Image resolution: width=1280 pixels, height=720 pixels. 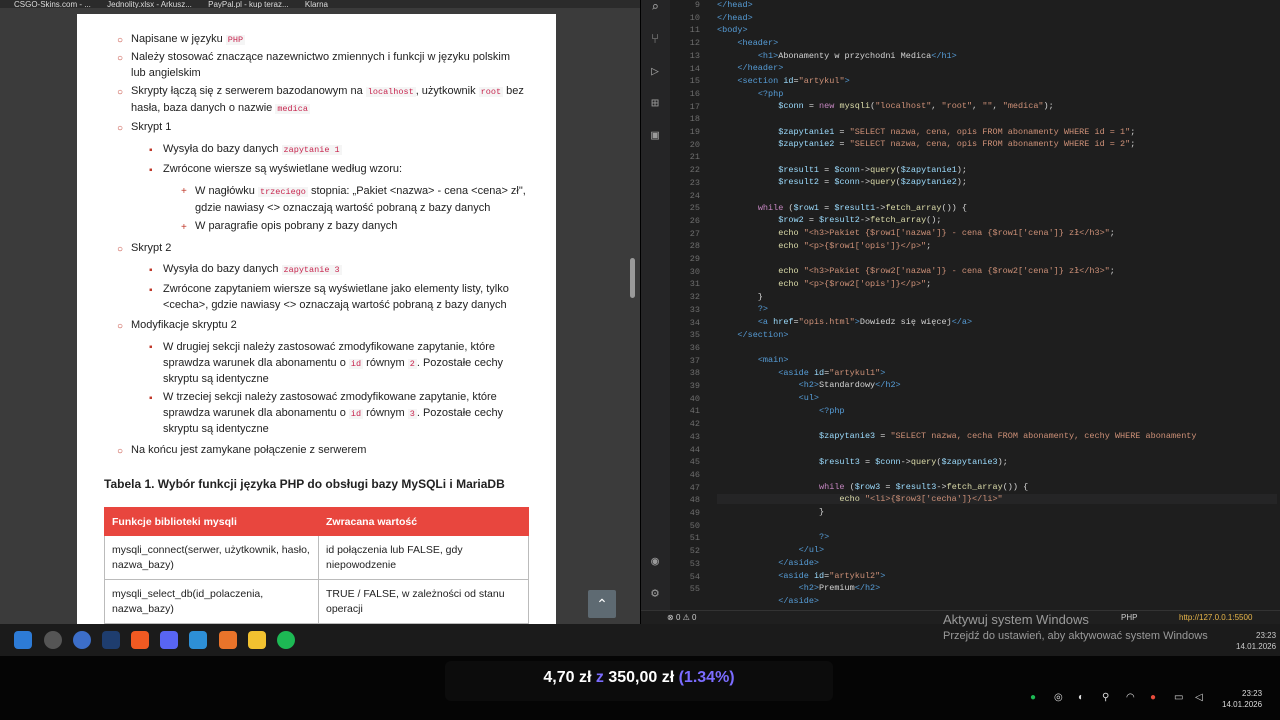 What do you see at coordinates (228, 640) in the screenshot?
I see `xampp-icon` at bounding box center [228, 640].